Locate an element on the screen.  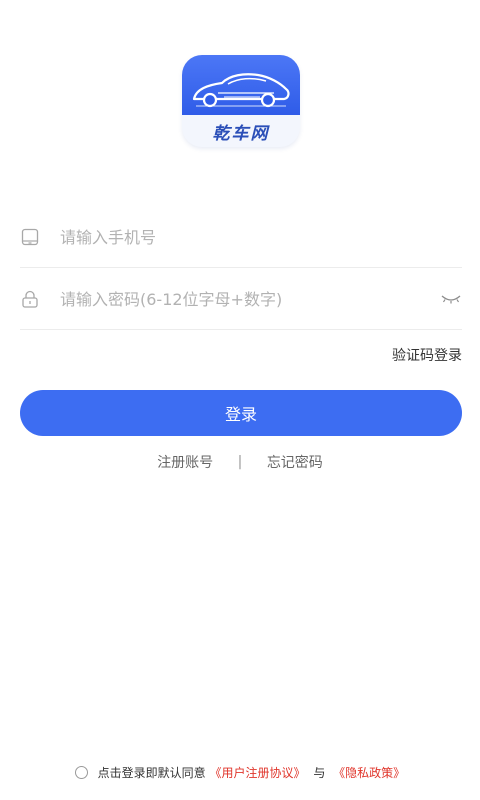
privacy-policy-link: 《隐私政策》 is located at coordinates (369, 772).